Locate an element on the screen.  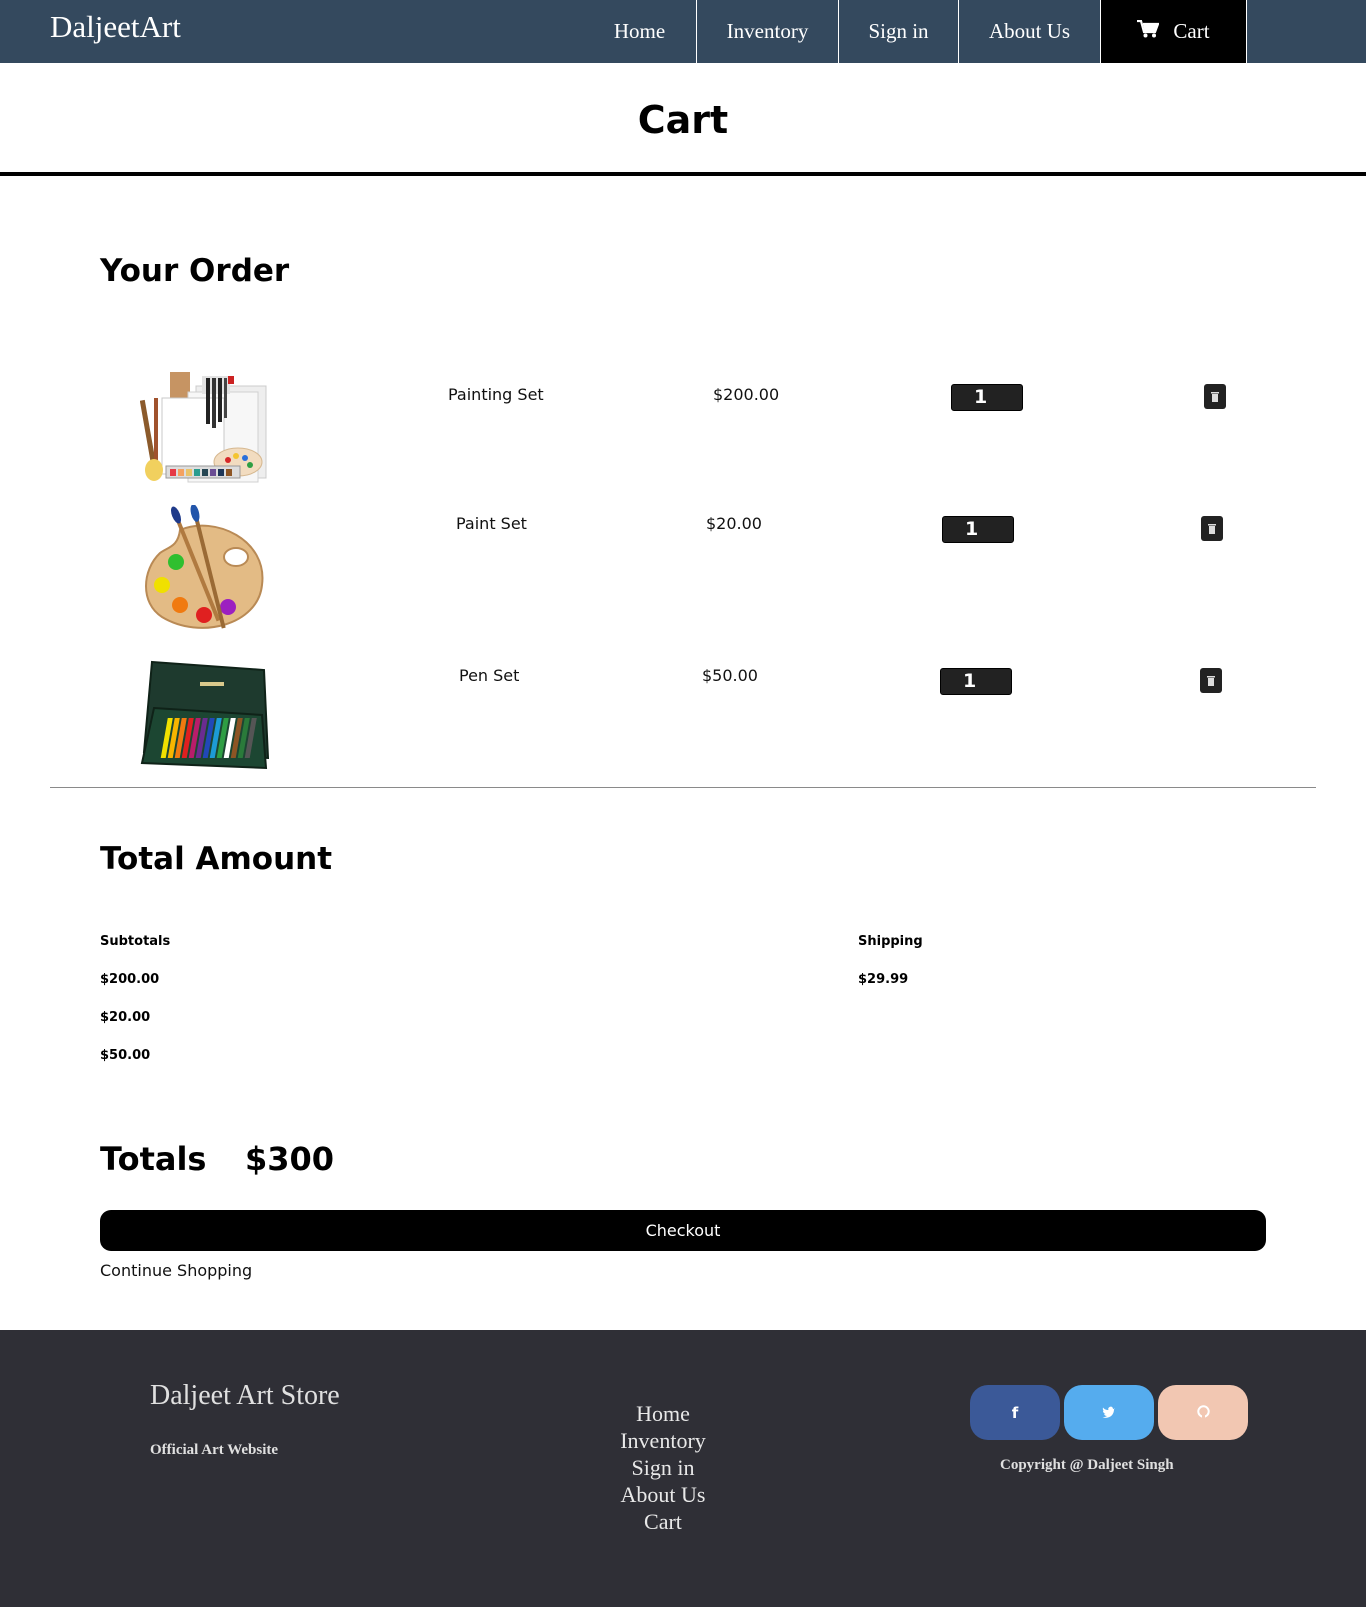
item-name: Pen Set is located at coordinates (489, 675).